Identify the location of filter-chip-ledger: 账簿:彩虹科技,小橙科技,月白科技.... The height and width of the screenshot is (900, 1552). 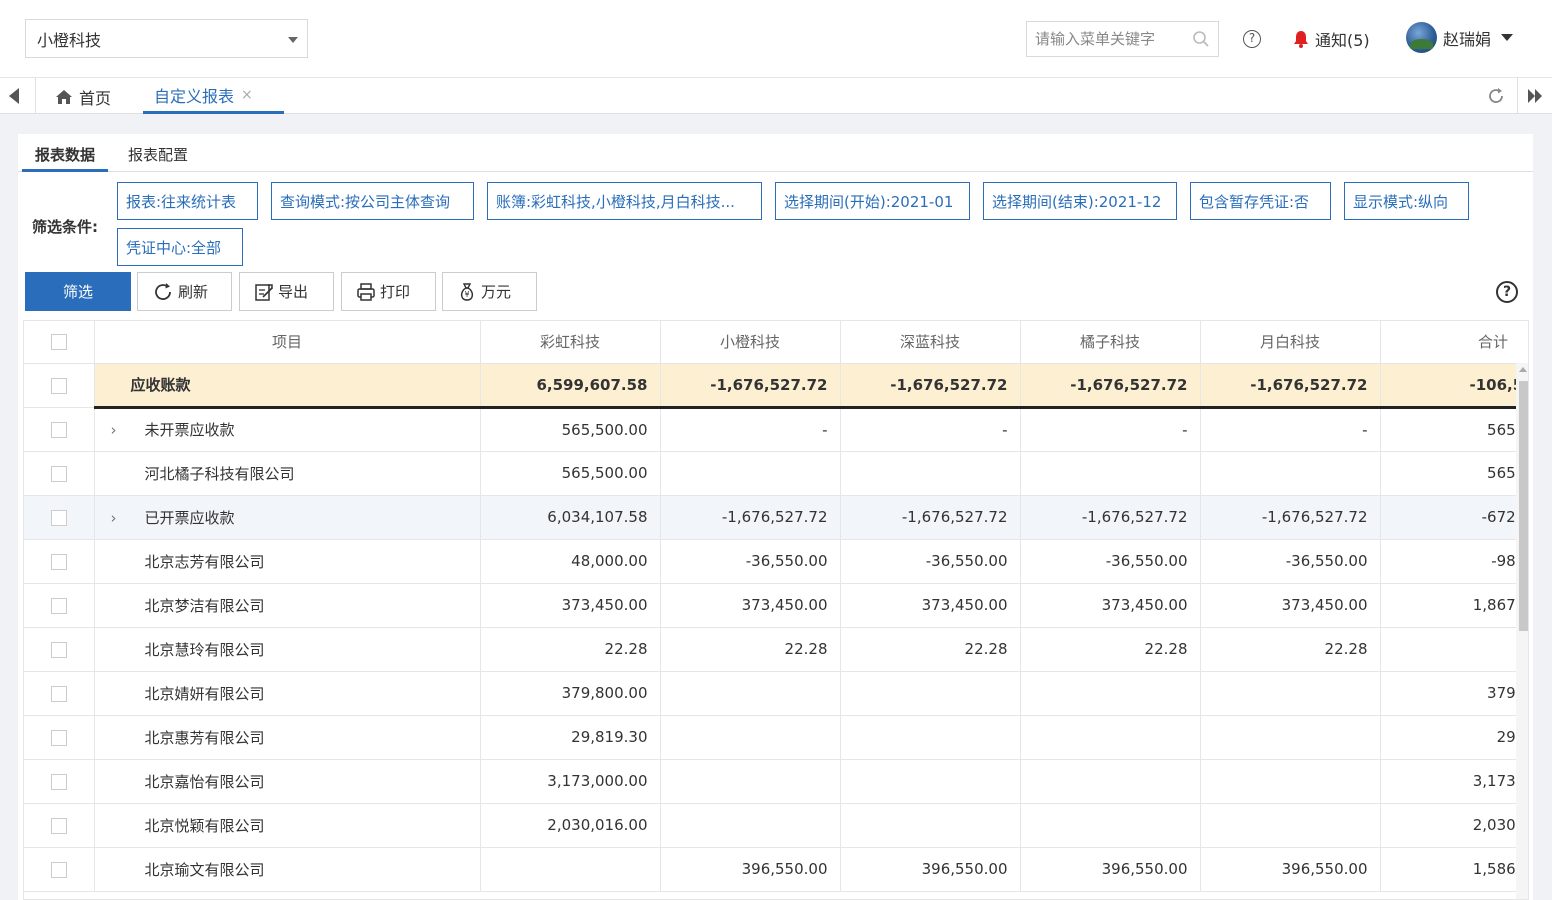
(624, 201).